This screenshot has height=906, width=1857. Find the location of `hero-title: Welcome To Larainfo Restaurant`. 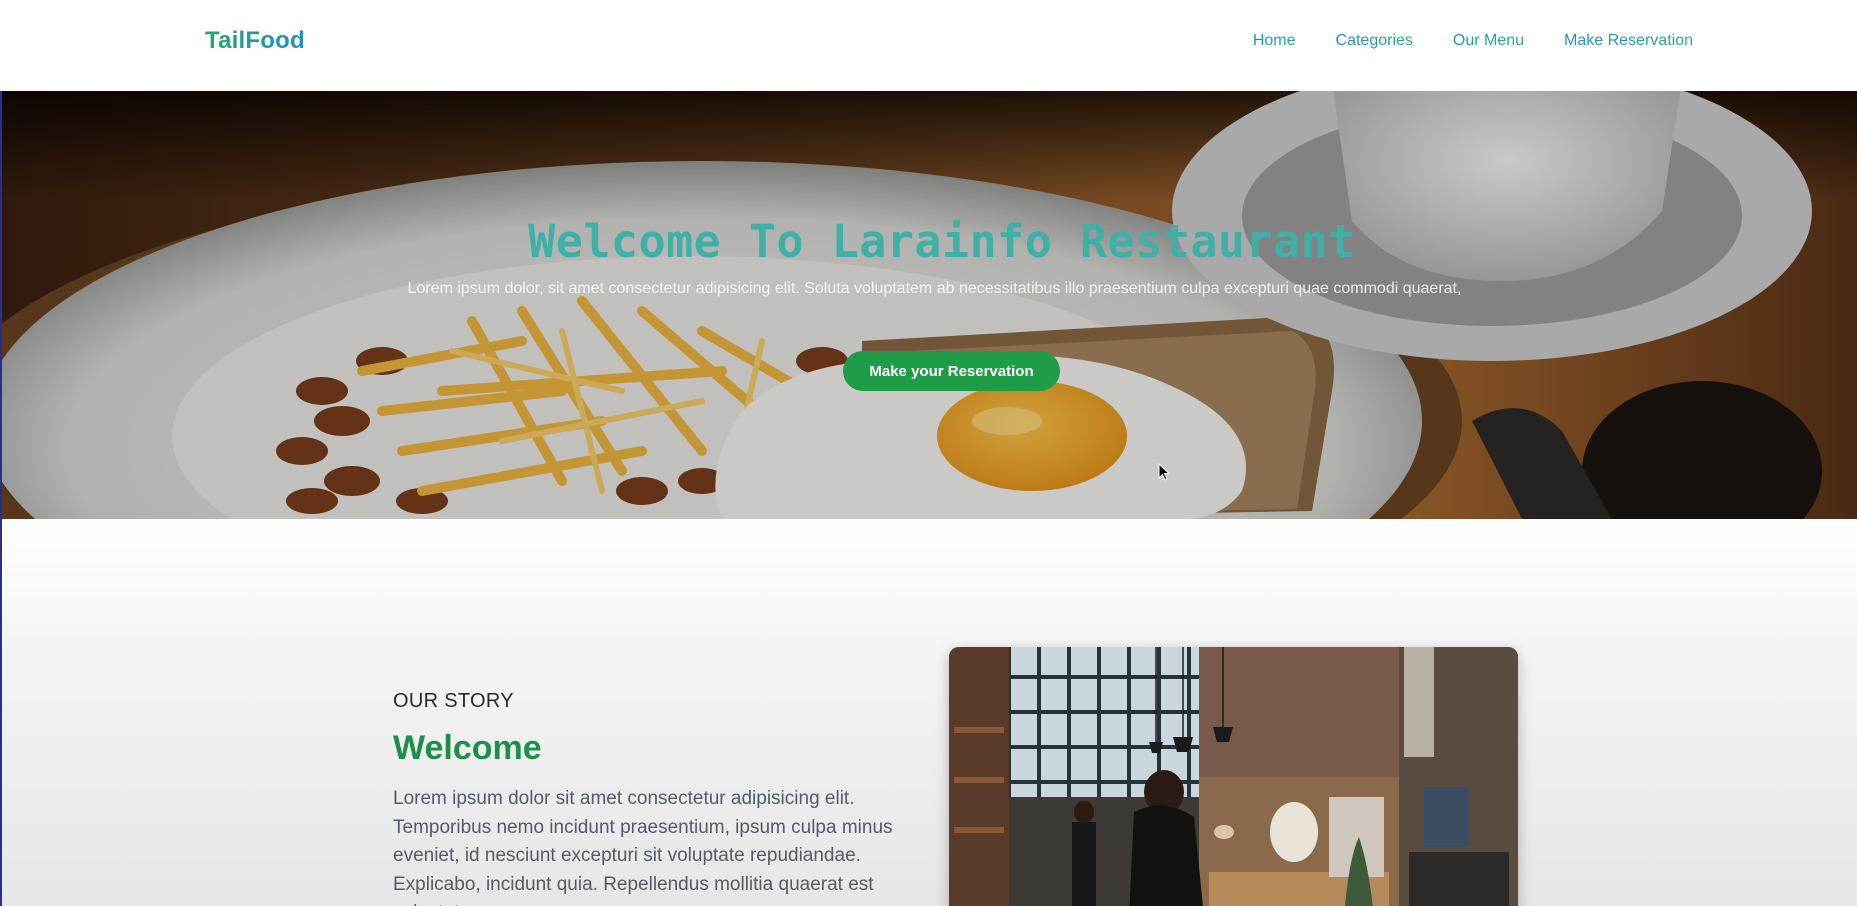

hero-title: Welcome To Larainfo Restaurant is located at coordinates (942, 241).